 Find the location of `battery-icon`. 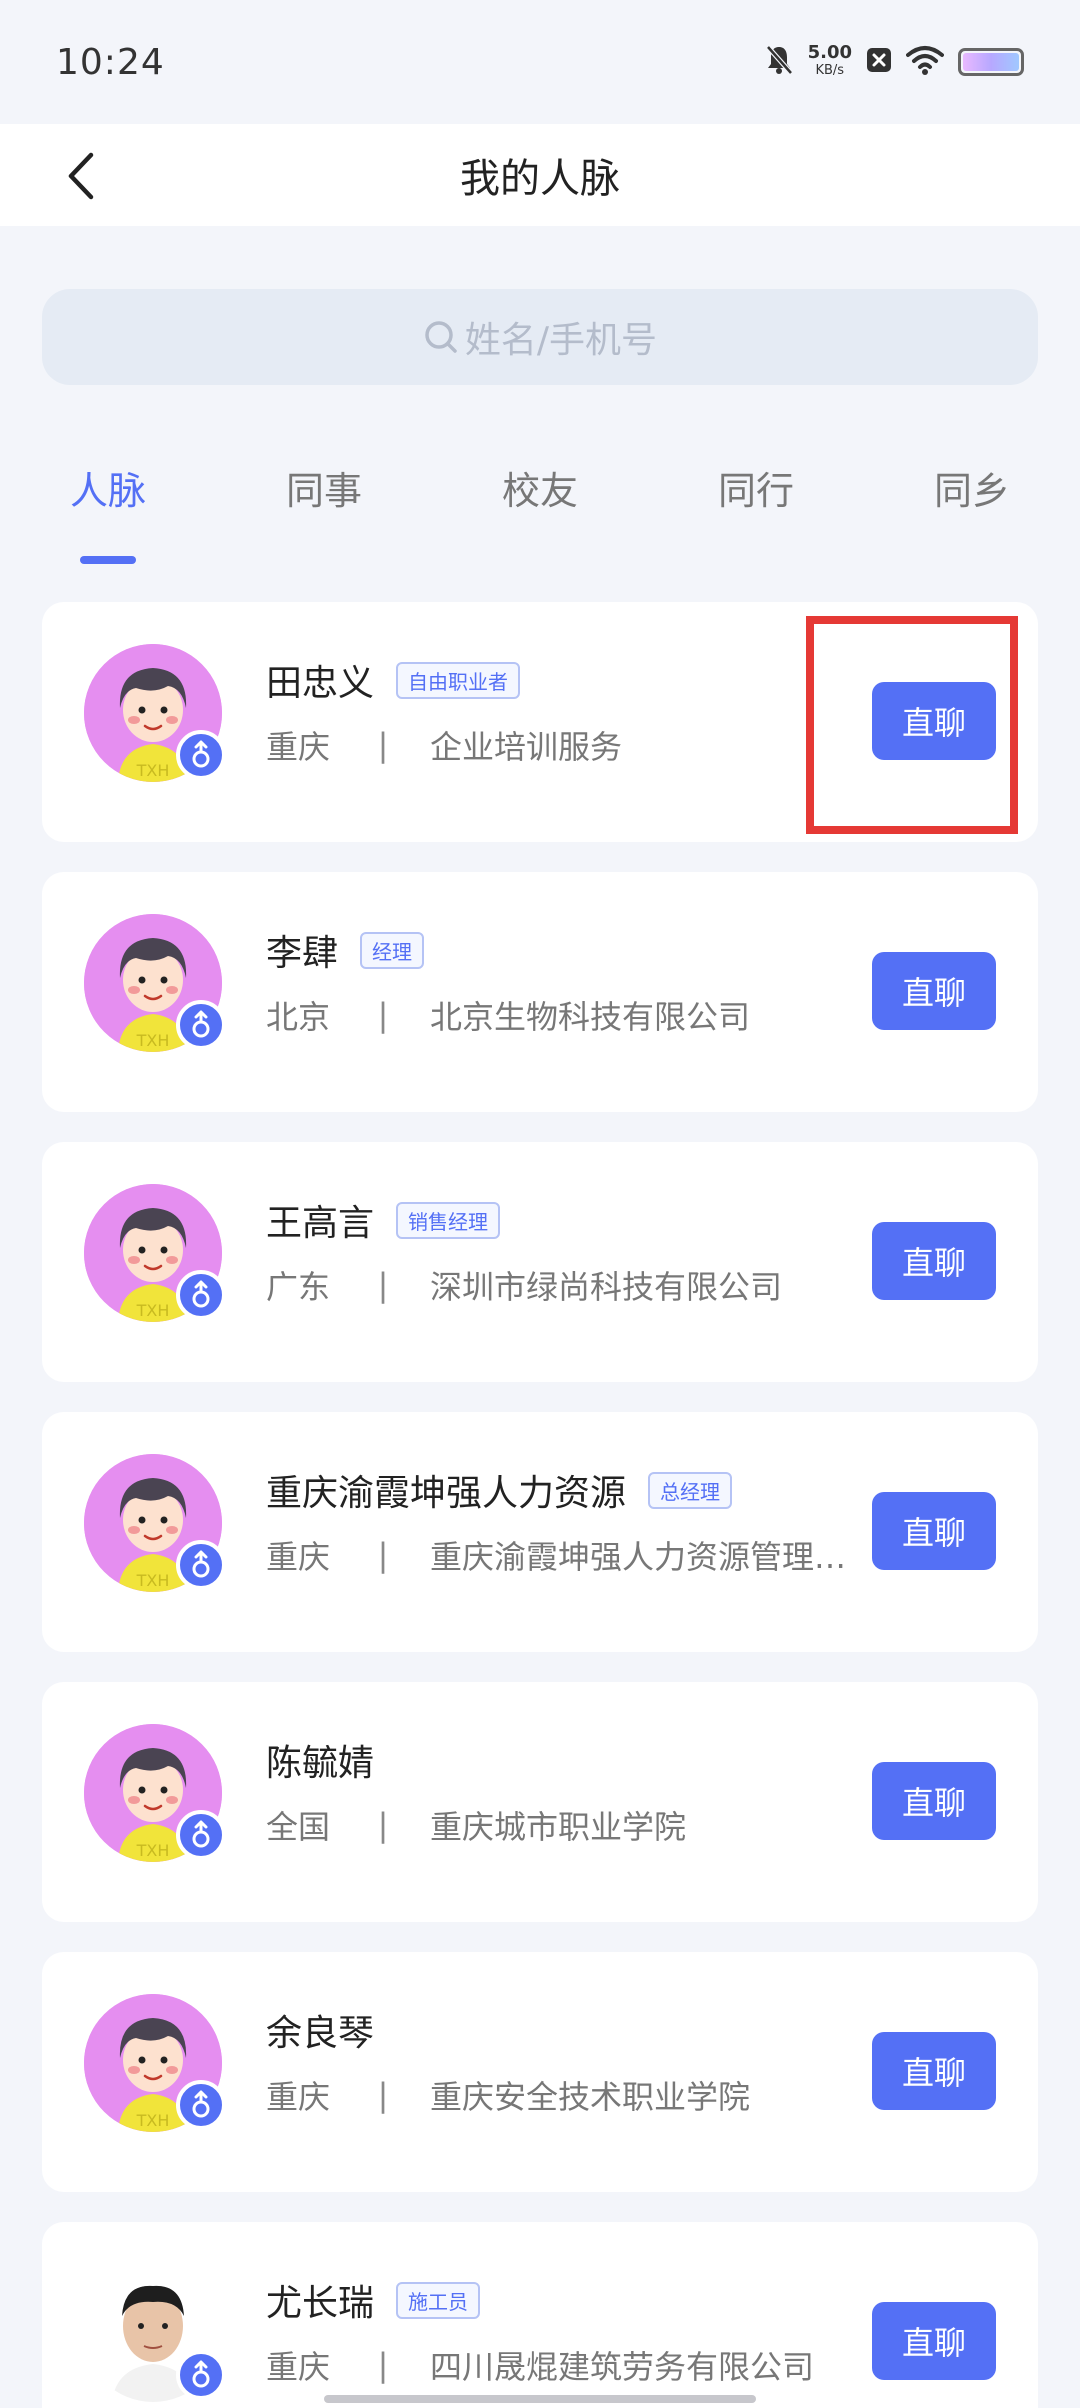

battery-icon is located at coordinates (991, 62).